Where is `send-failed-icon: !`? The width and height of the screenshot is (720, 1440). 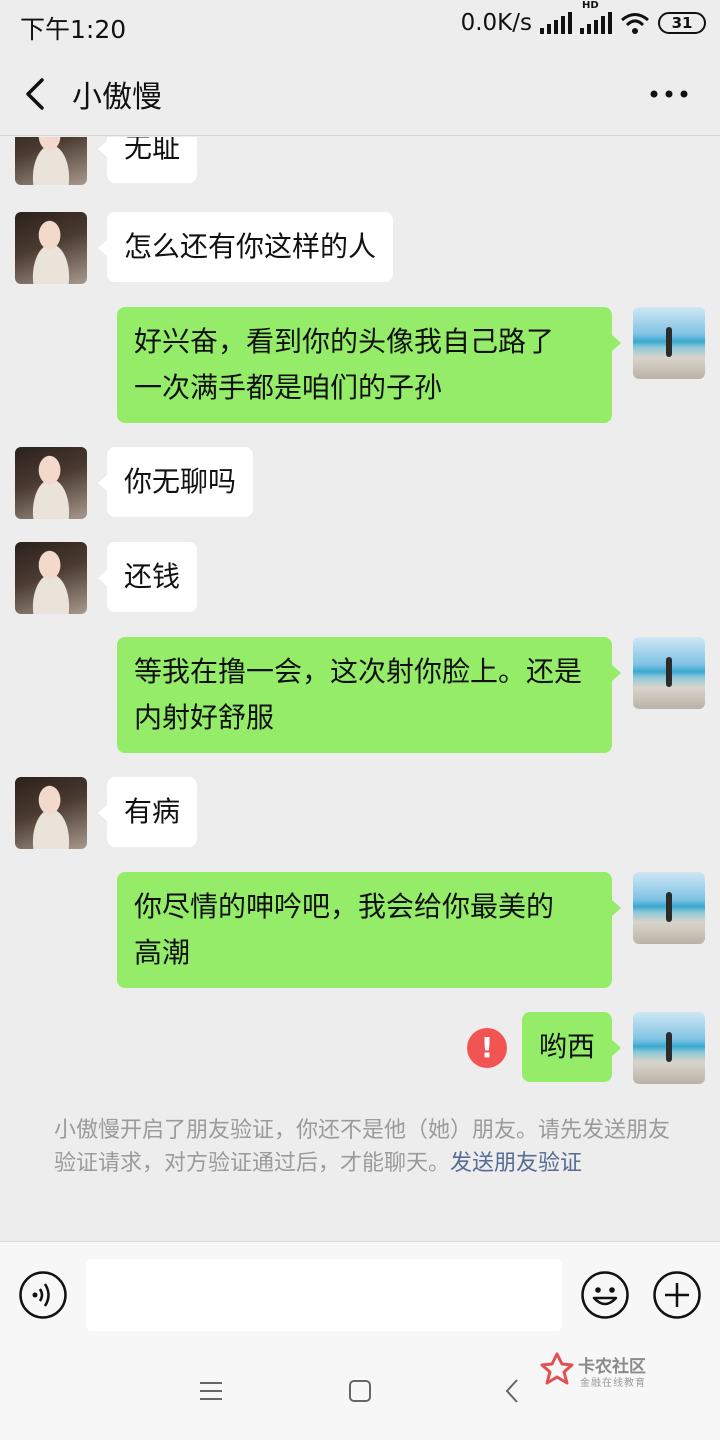
send-failed-icon: ! is located at coordinates (487, 1048).